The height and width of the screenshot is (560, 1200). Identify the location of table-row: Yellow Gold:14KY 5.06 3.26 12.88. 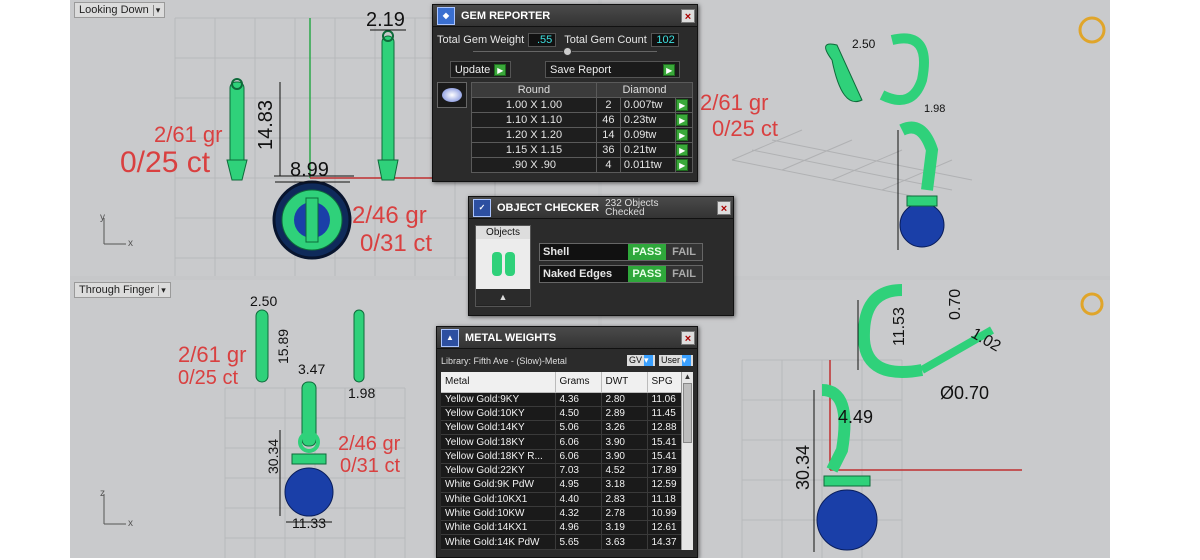
(567, 428).